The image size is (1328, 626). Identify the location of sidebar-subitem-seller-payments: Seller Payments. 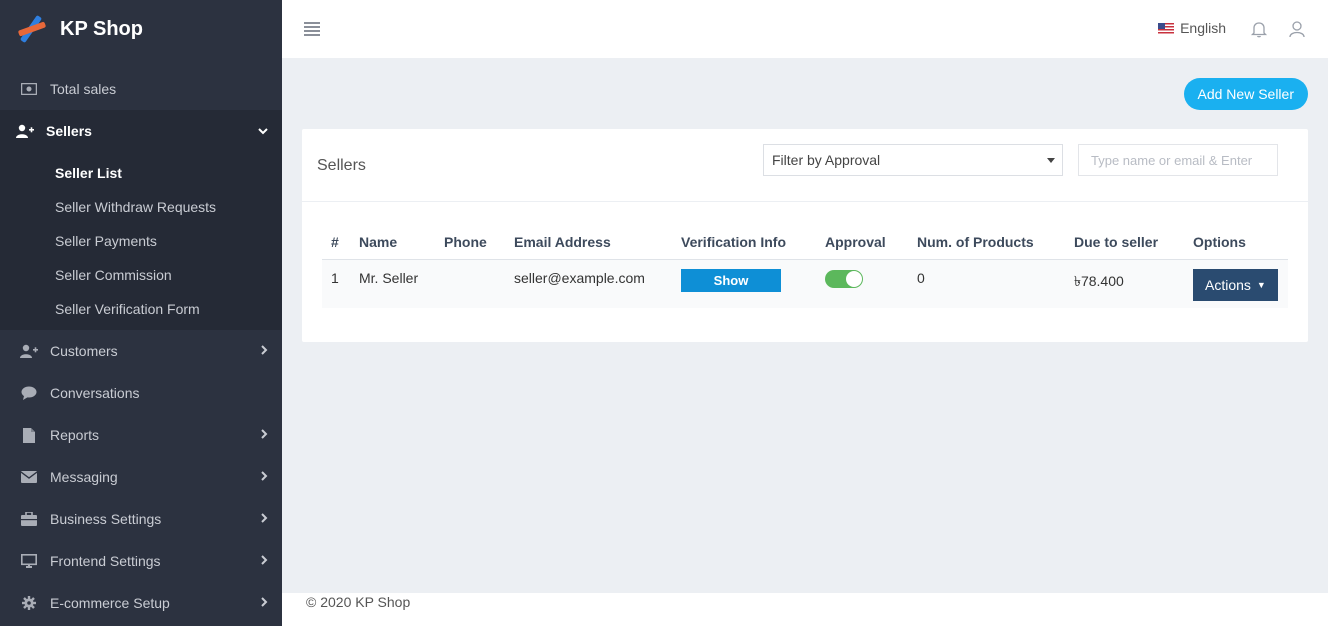
(141, 241).